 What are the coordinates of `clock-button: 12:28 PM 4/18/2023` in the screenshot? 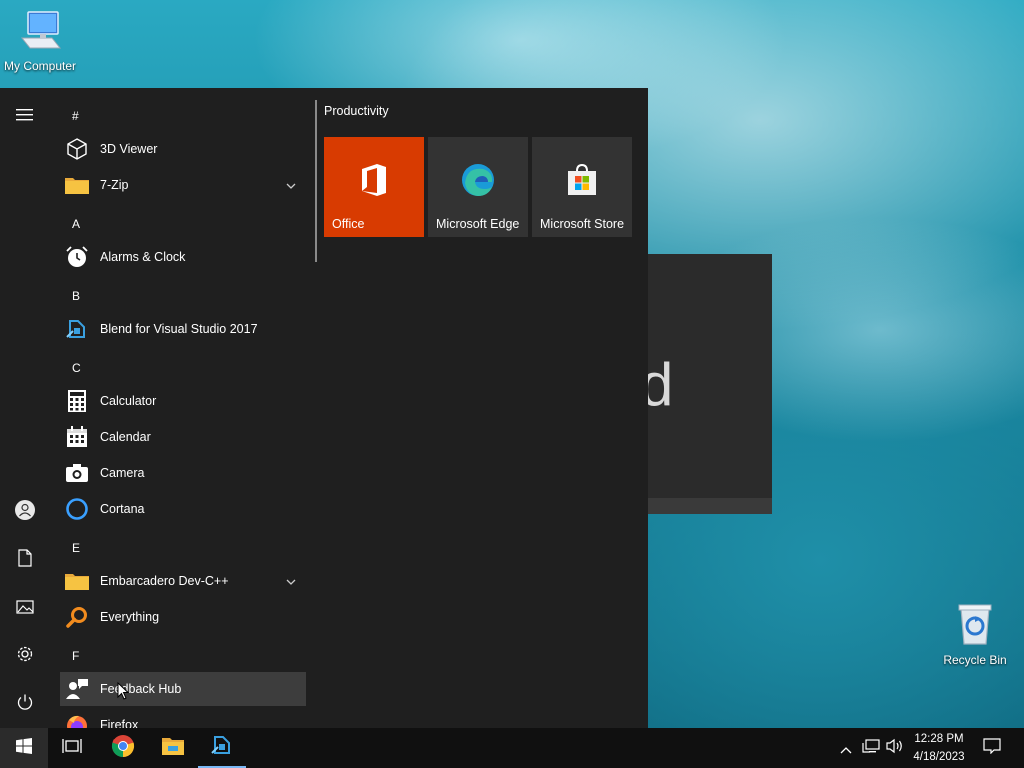 It's located at (939, 748).